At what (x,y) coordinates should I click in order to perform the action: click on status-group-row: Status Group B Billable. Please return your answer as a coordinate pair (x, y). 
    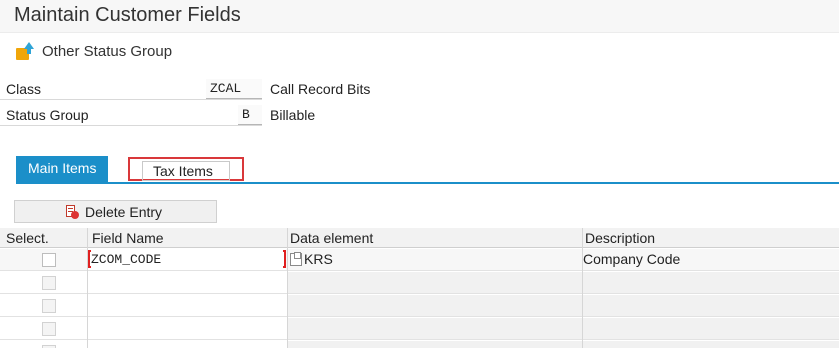
    Looking at the image, I should click on (419, 115).